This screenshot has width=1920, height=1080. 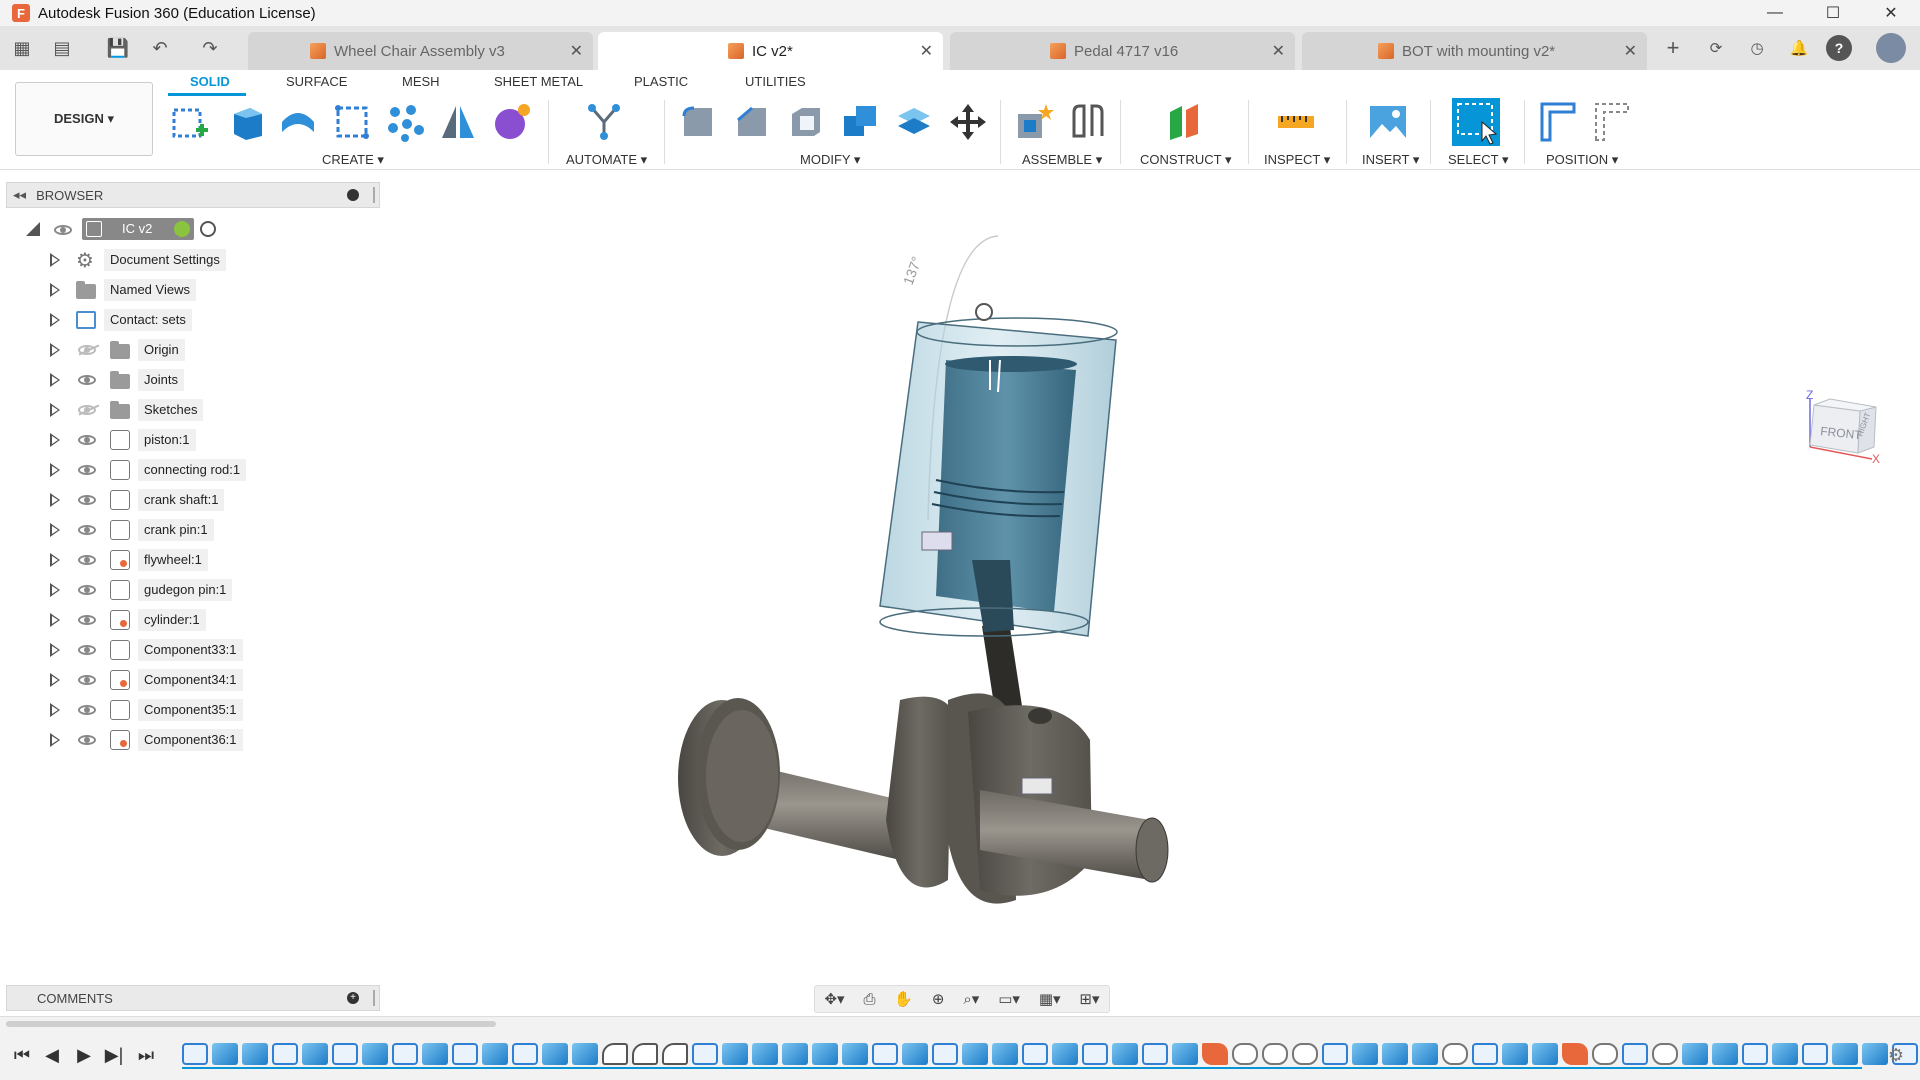 I want to click on maximize-icon: ☐, so click(x=1833, y=13).